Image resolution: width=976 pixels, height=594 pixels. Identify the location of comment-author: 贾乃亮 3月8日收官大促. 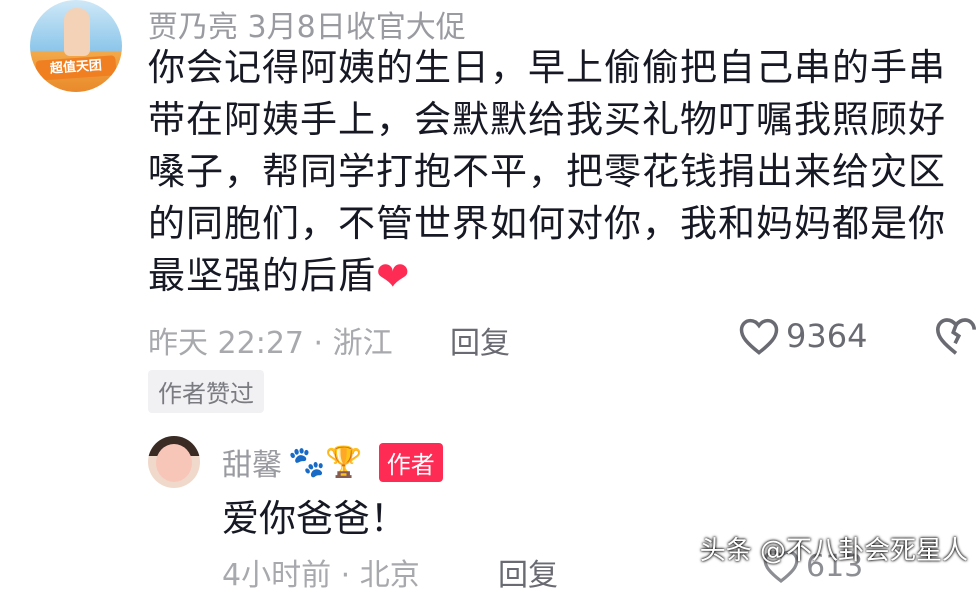
(307, 24).